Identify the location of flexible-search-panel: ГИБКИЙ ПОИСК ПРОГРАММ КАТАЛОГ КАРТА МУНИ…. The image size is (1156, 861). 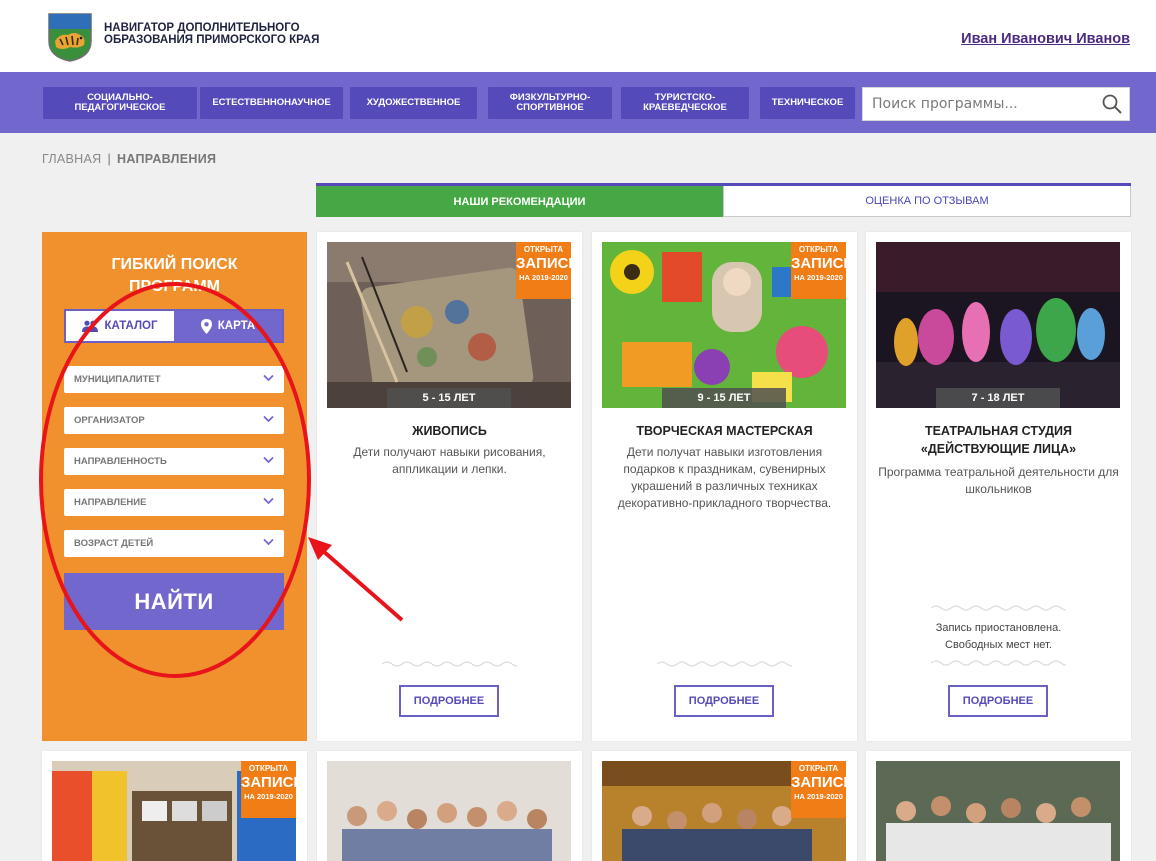
(174, 486).